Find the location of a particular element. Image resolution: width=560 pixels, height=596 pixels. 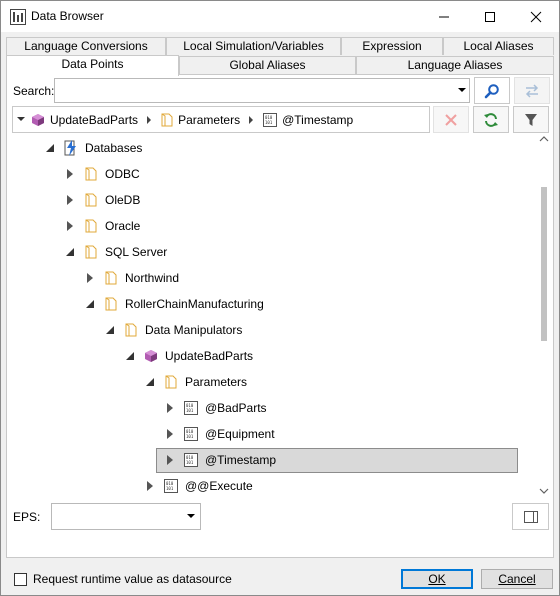

refresh-icon is located at coordinates (491, 119).